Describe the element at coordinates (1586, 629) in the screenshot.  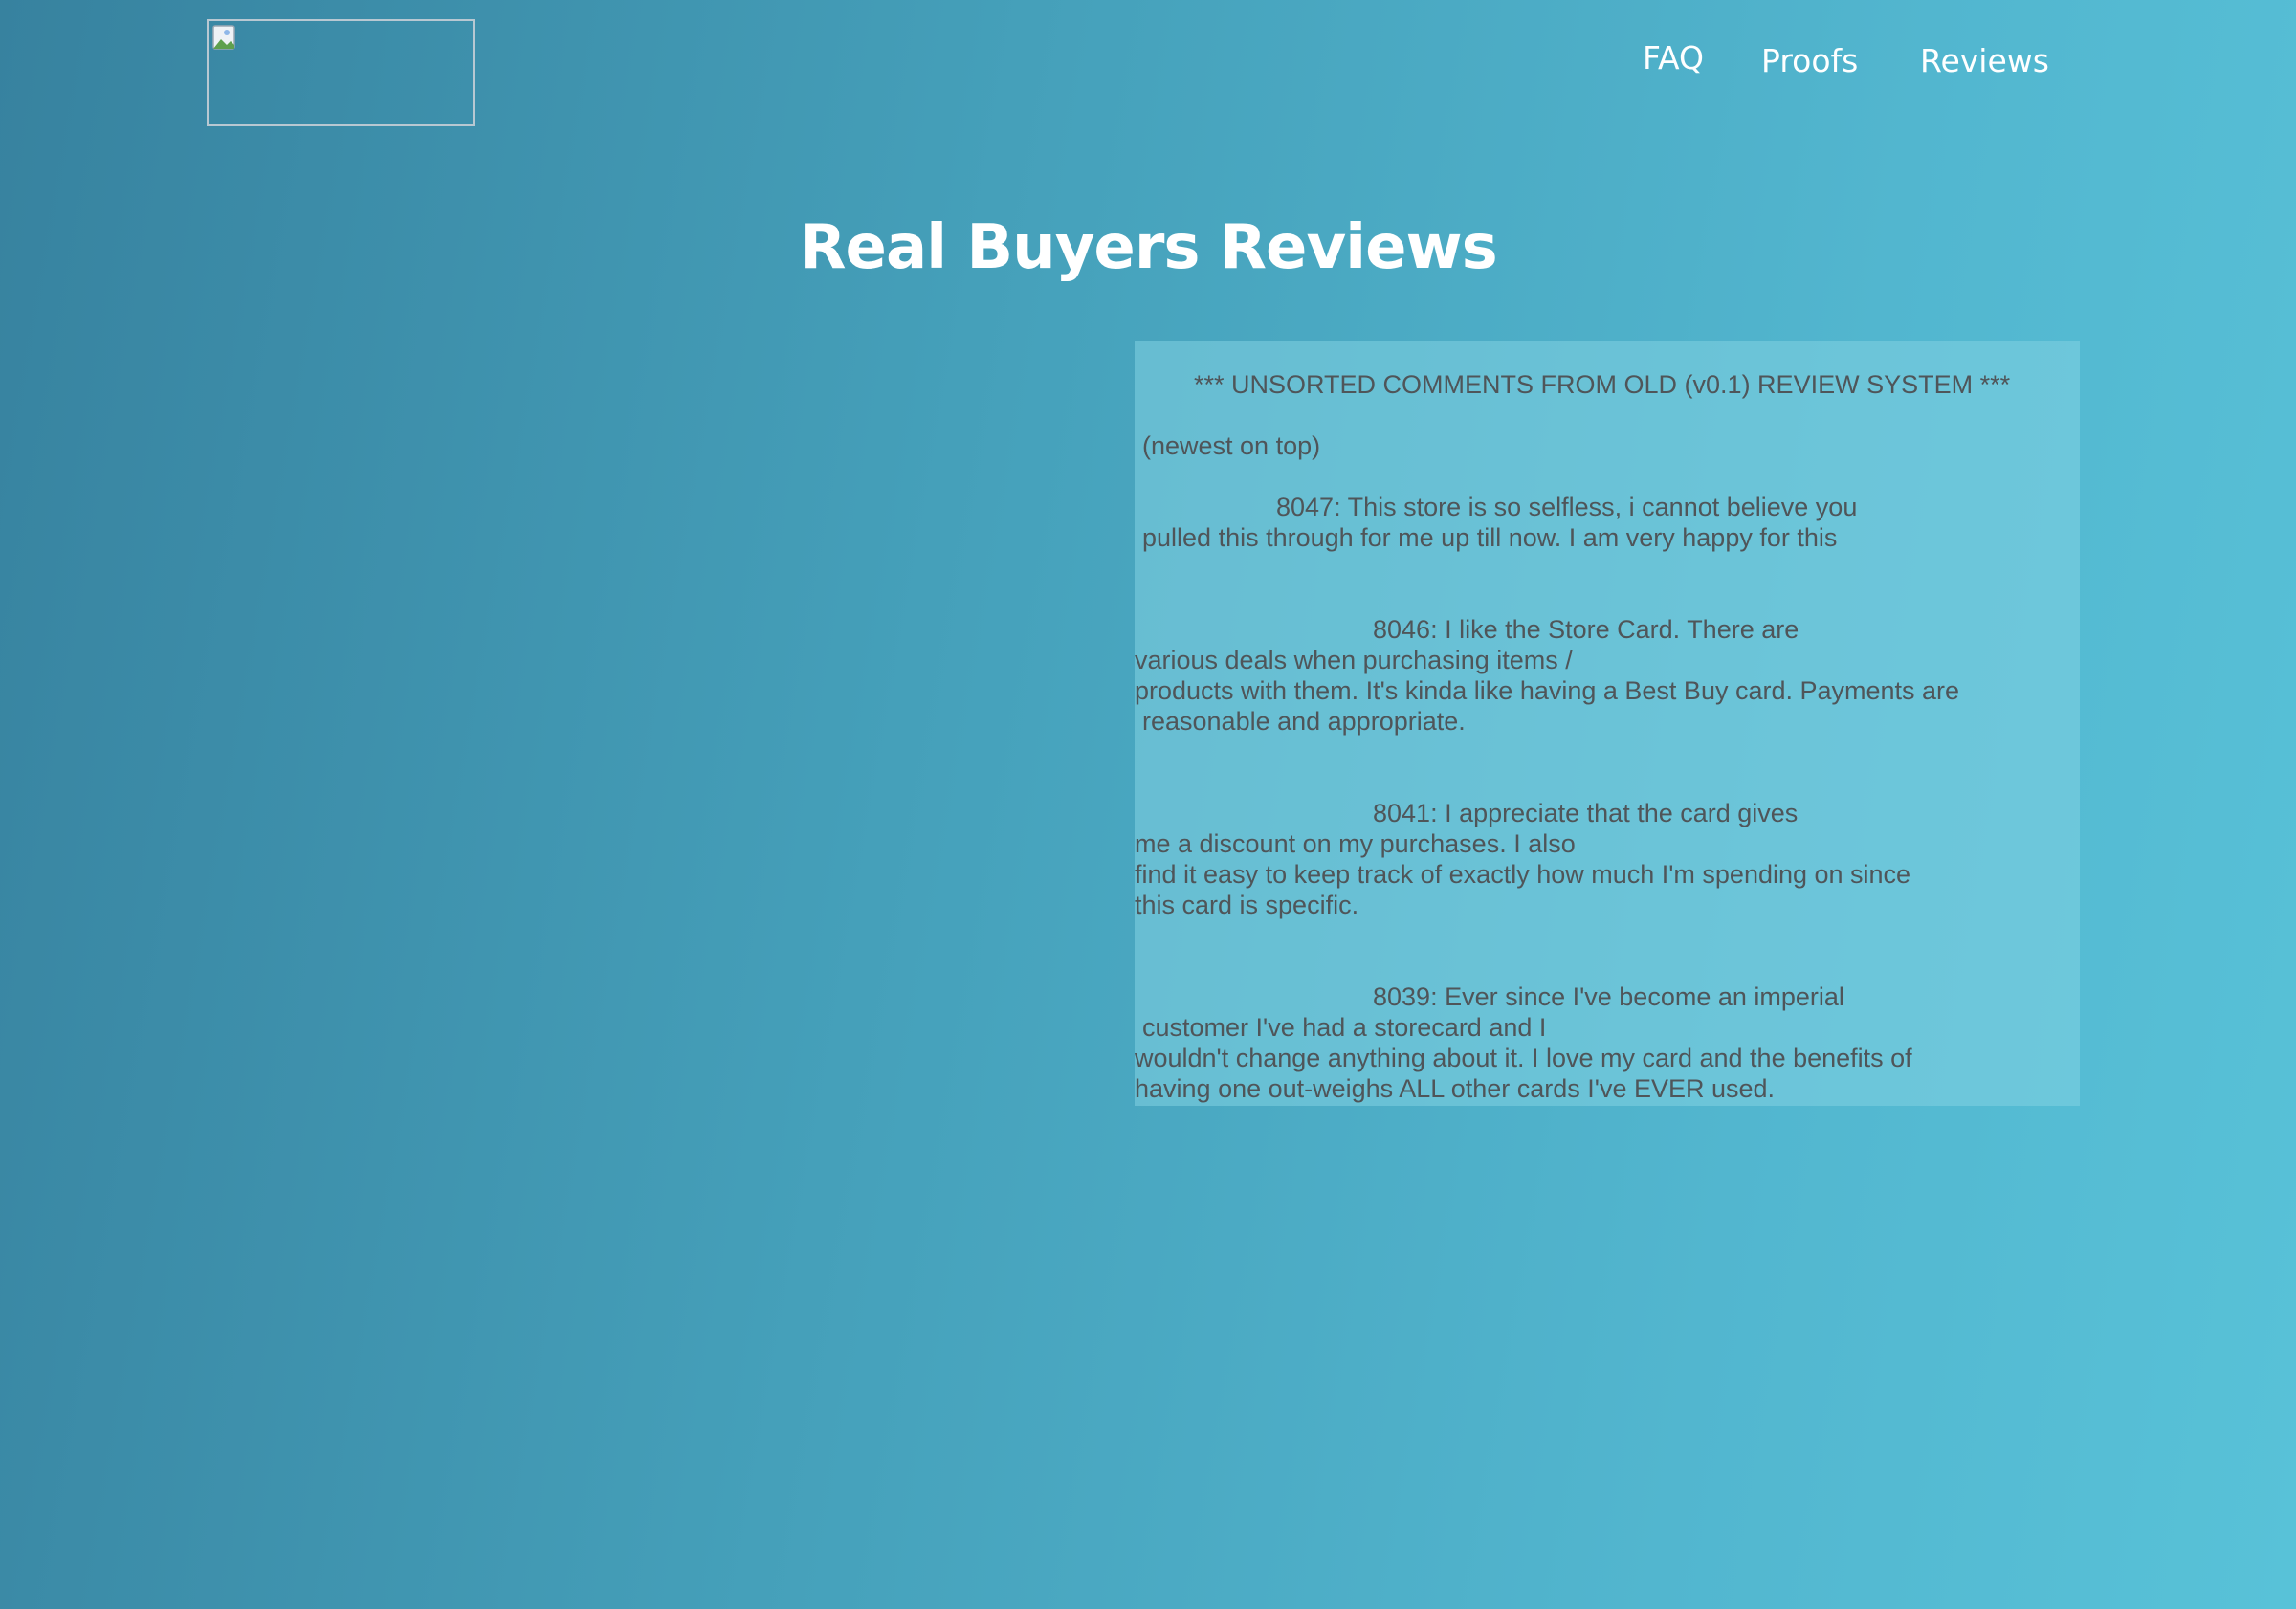
I see `review-line: 8046: I like the Store Card. There are` at that location.